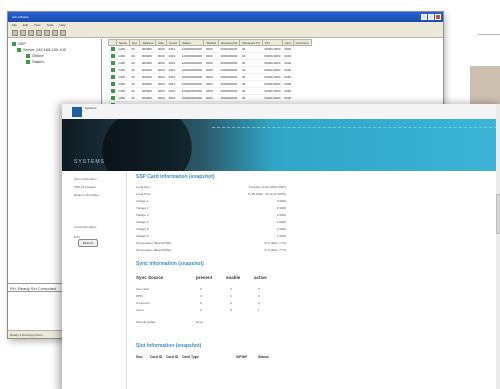  What do you see at coordinates (302, 42) in the screenshot?
I see `column-header: Comment` at bounding box center [302, 42].